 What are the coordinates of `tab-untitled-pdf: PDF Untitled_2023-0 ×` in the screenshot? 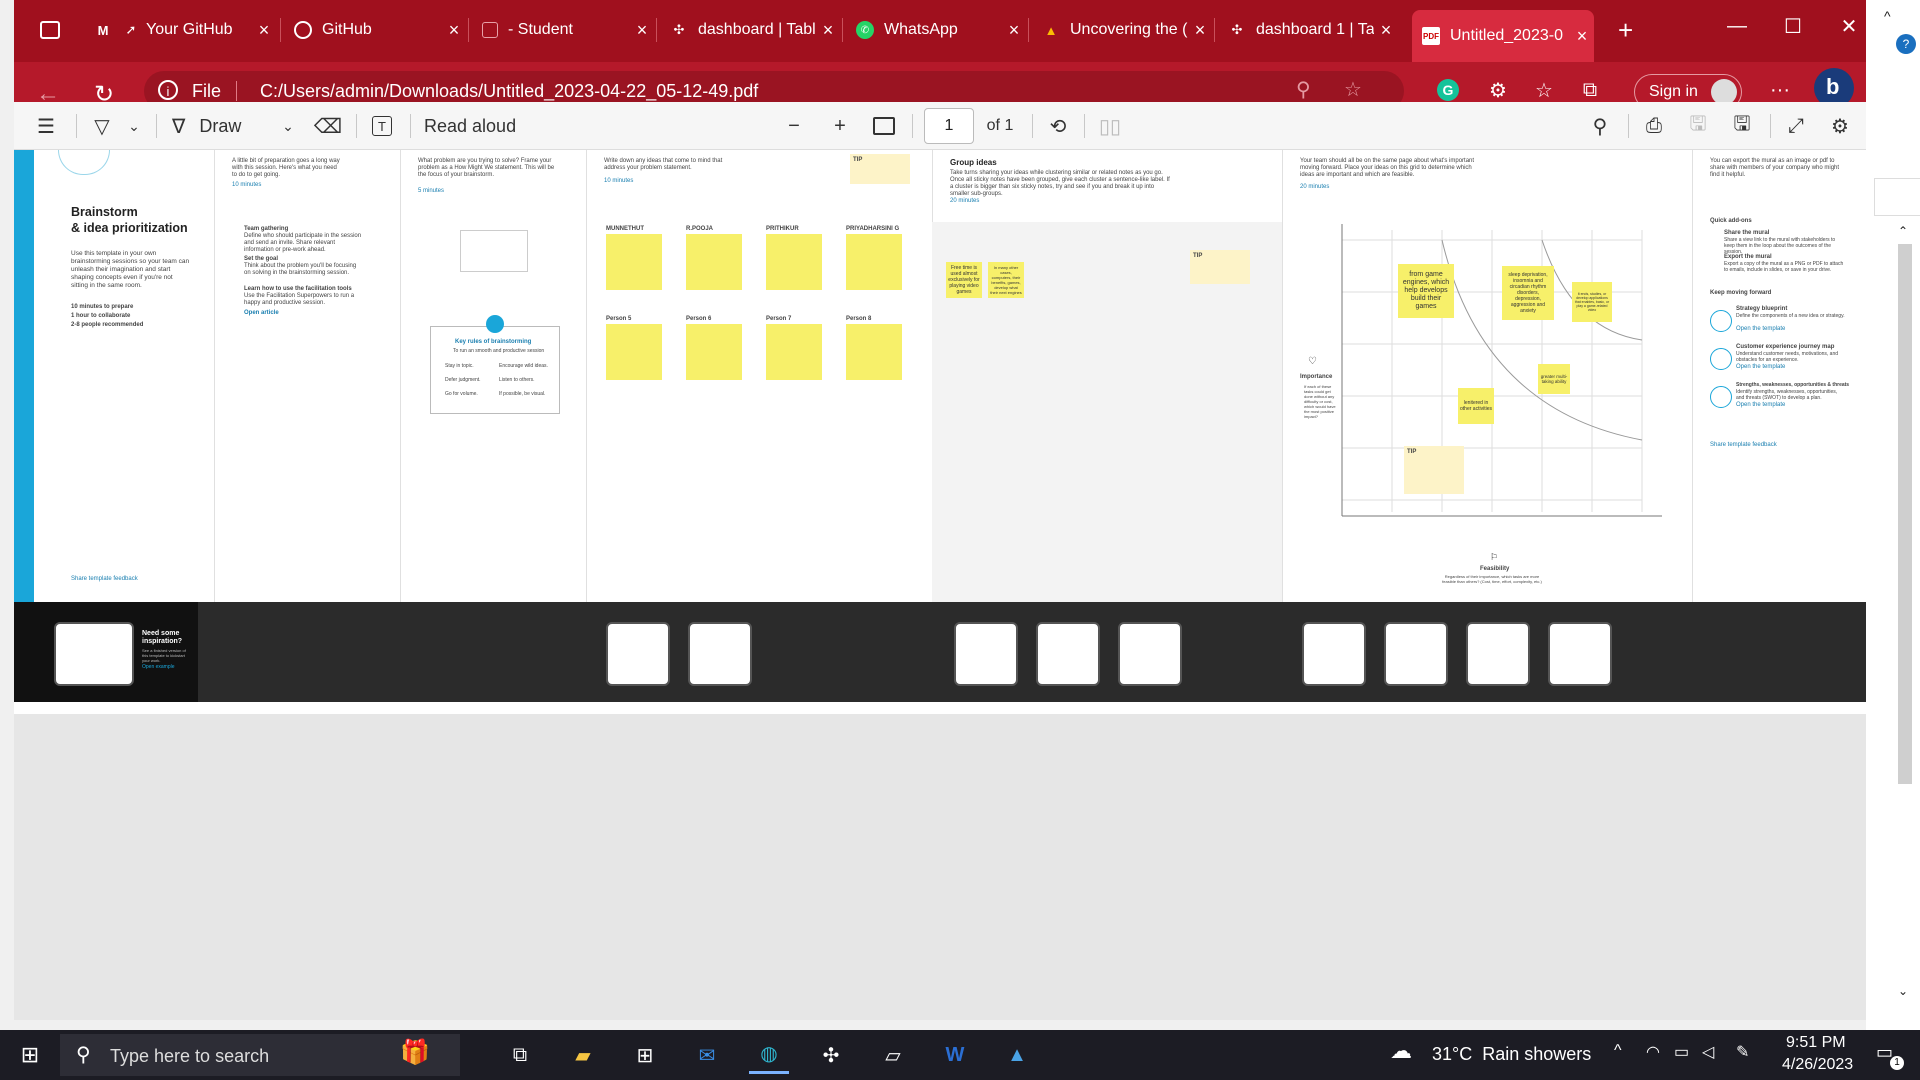 It's located at (1503, 36).